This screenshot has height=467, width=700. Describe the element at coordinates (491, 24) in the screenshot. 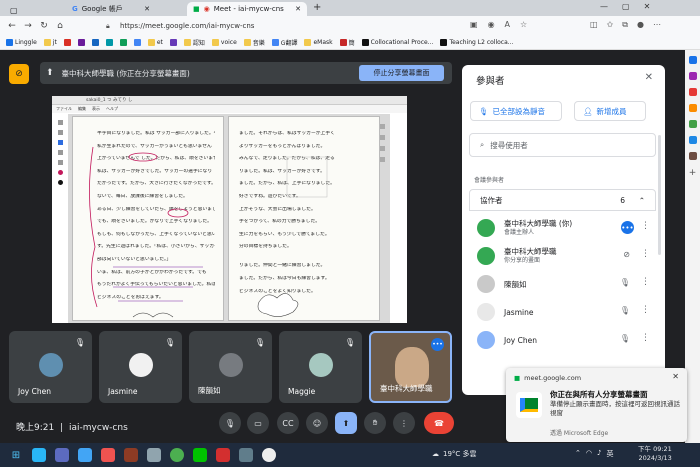

I see `mic-status-icon: ◉` at that location.